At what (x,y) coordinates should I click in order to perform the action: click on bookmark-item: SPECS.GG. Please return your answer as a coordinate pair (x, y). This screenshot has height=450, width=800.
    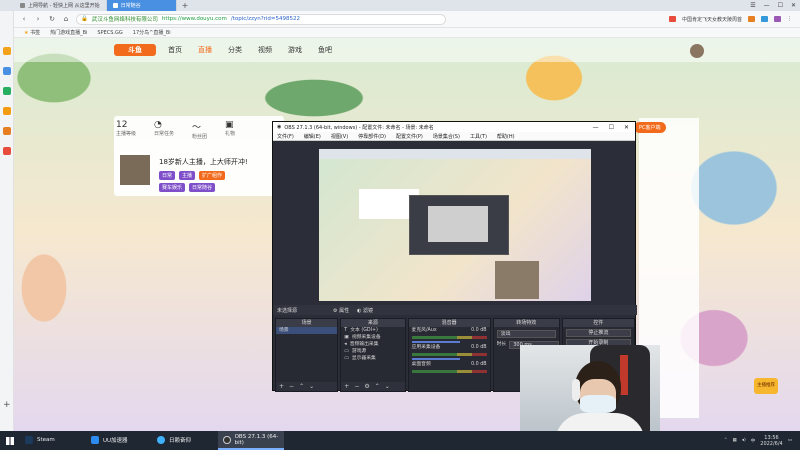
    Looking at the image, I should click on (109, 33).